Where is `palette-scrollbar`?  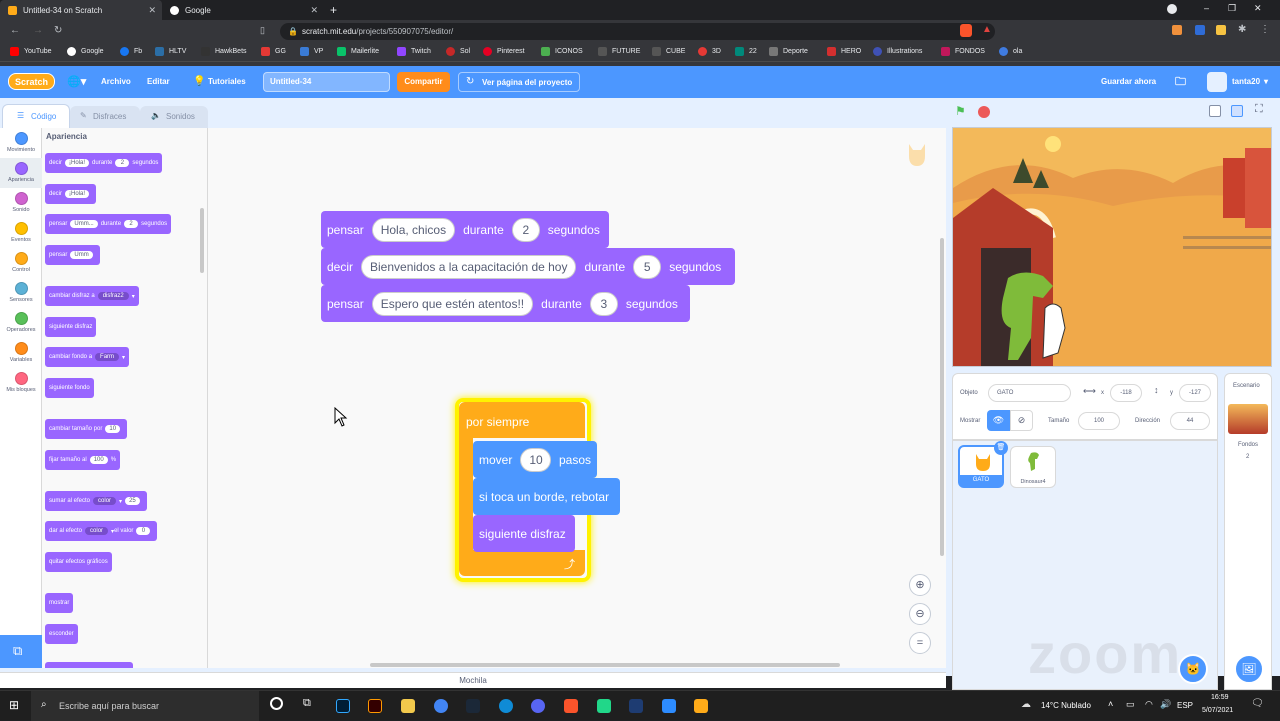
palette-scrollbar is located at coordinates (202, 240).